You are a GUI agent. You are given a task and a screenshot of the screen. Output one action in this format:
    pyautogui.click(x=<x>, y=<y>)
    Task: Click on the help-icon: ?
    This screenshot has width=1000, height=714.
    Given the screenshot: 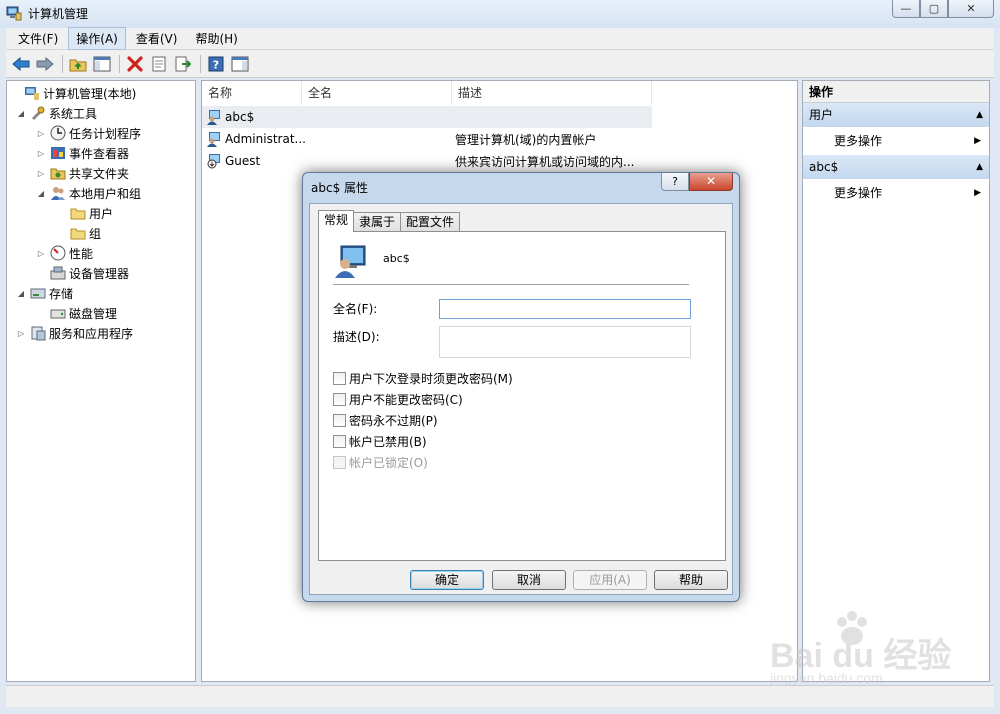 What is the action you would take?
    pyautogui.click(x=216, y=64)
    